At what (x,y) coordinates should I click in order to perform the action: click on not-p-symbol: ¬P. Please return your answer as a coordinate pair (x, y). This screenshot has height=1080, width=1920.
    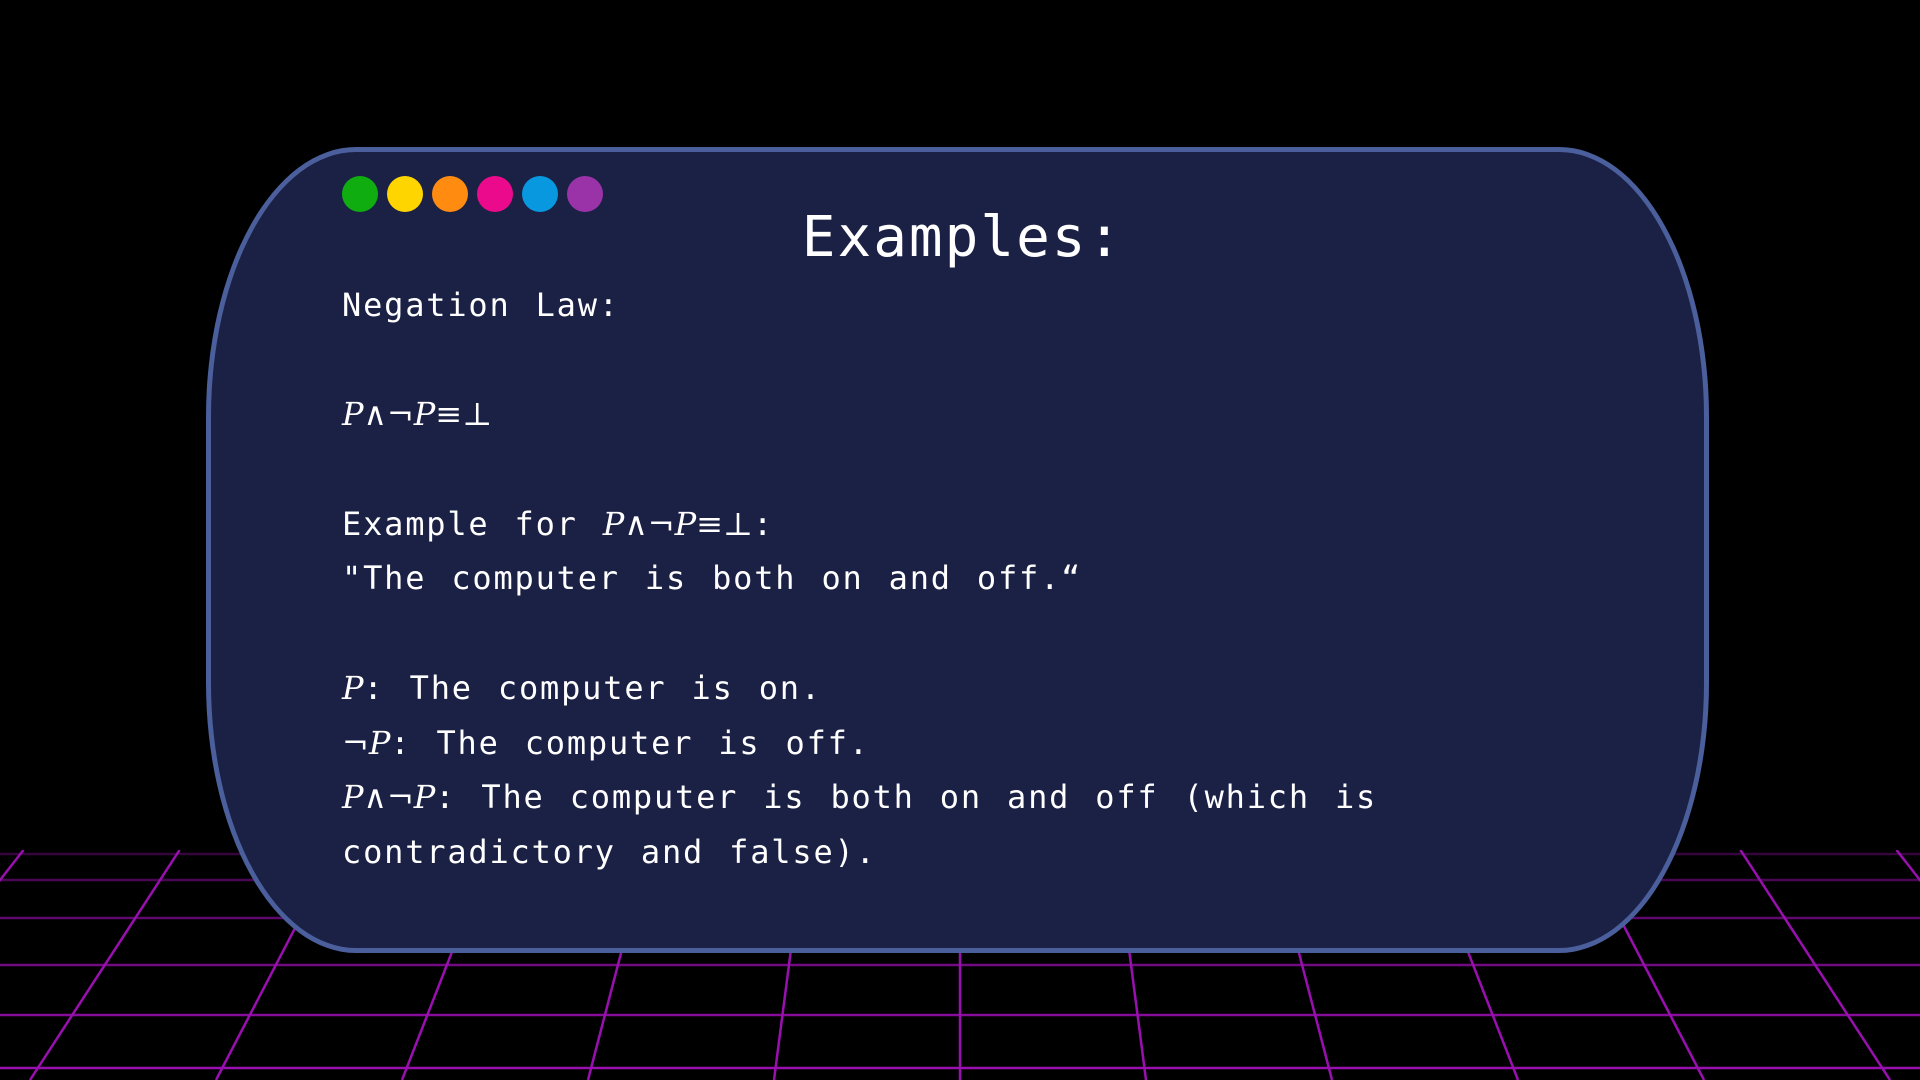
    Looking at the image, I should click on (366, 742).